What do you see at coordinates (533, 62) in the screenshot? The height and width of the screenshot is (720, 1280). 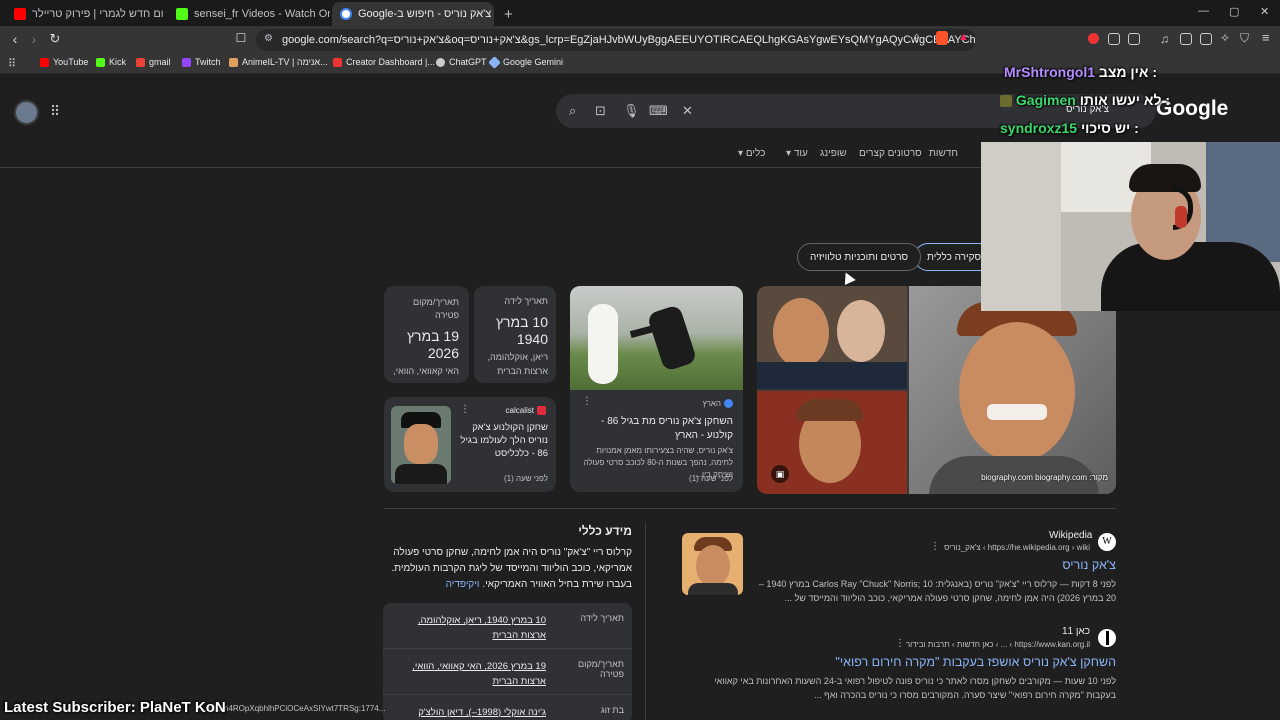 I see `bookmark-label: Google Gemini` at bounding box center [533, 62].